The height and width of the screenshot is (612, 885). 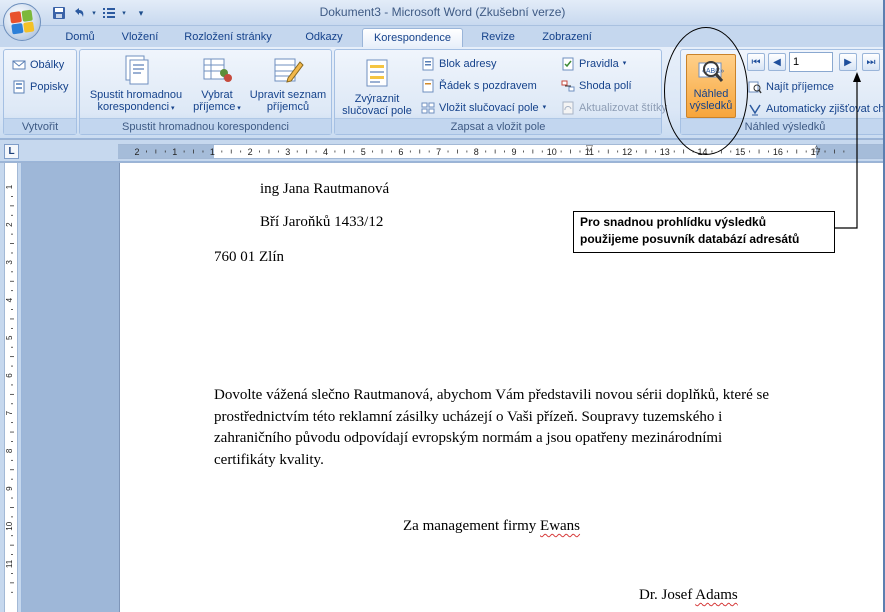 I want to click on office-button, so click(x=22, y=22).